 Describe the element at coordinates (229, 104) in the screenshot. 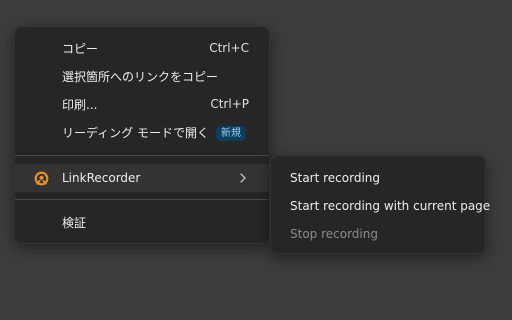

I see `menu-item-shortcut: Ctrl+P` at that location.